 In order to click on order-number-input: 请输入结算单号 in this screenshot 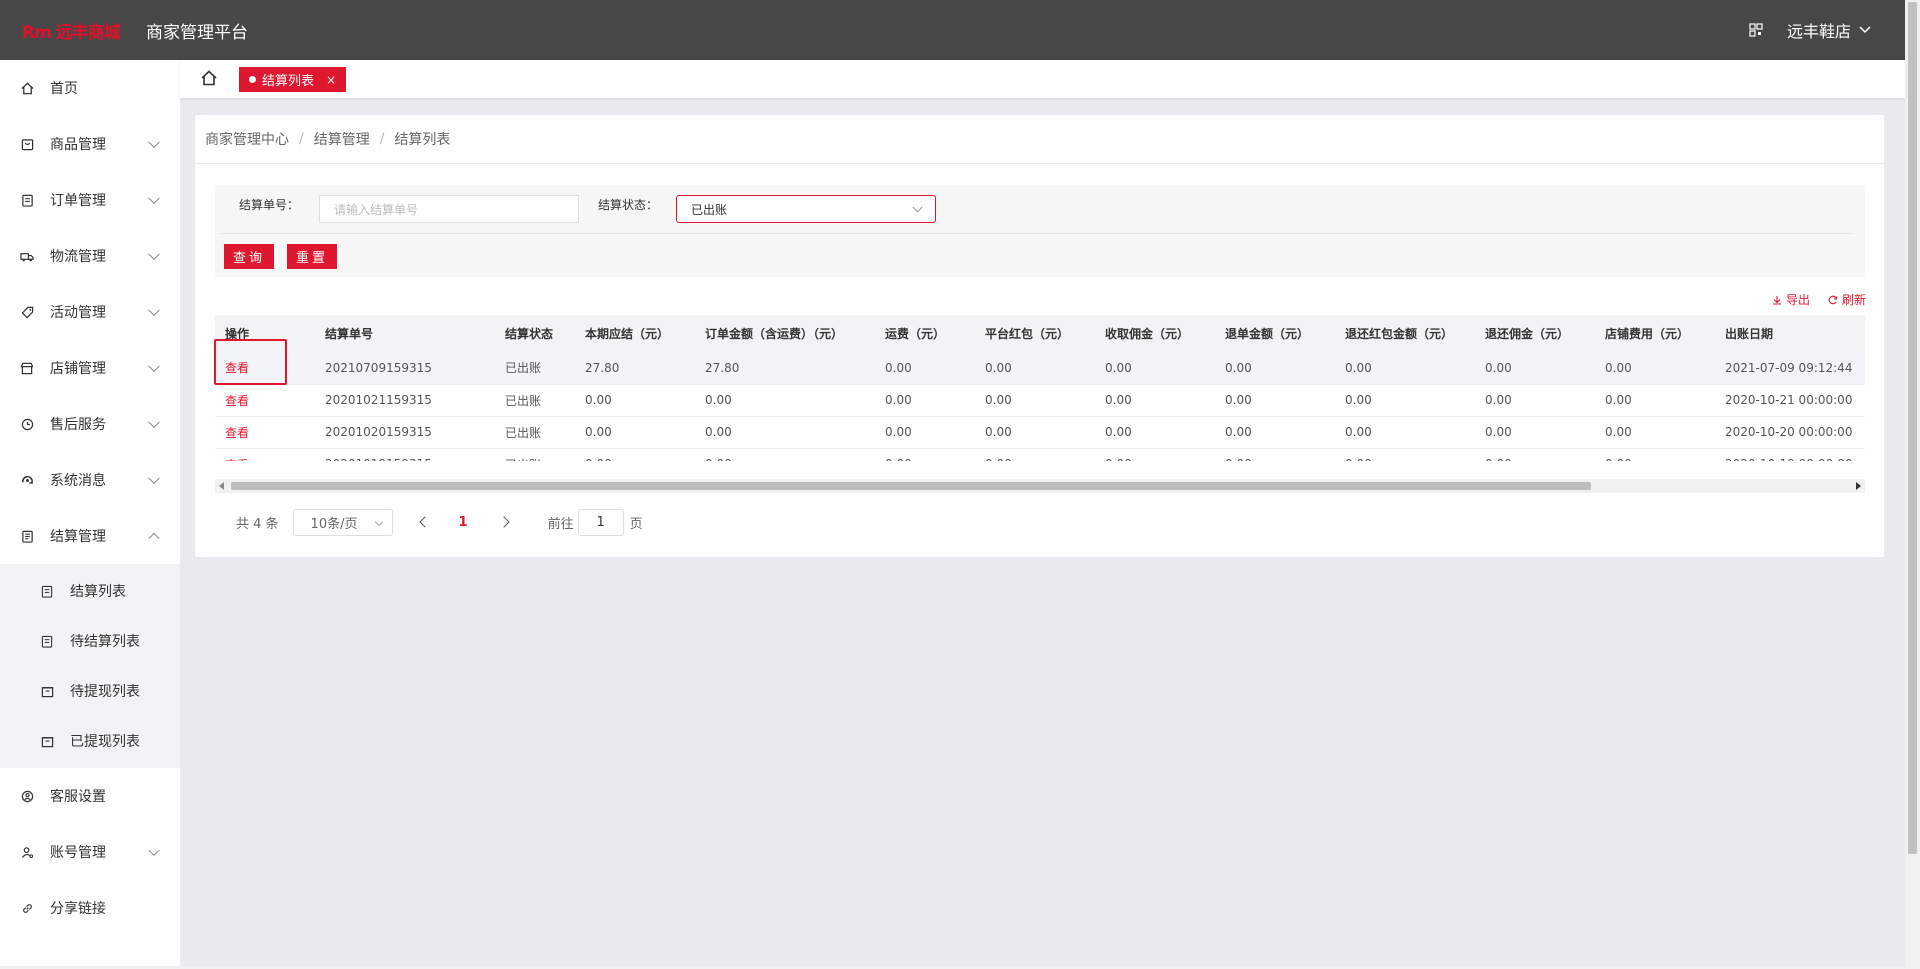, I will do `click(449, 209)`.